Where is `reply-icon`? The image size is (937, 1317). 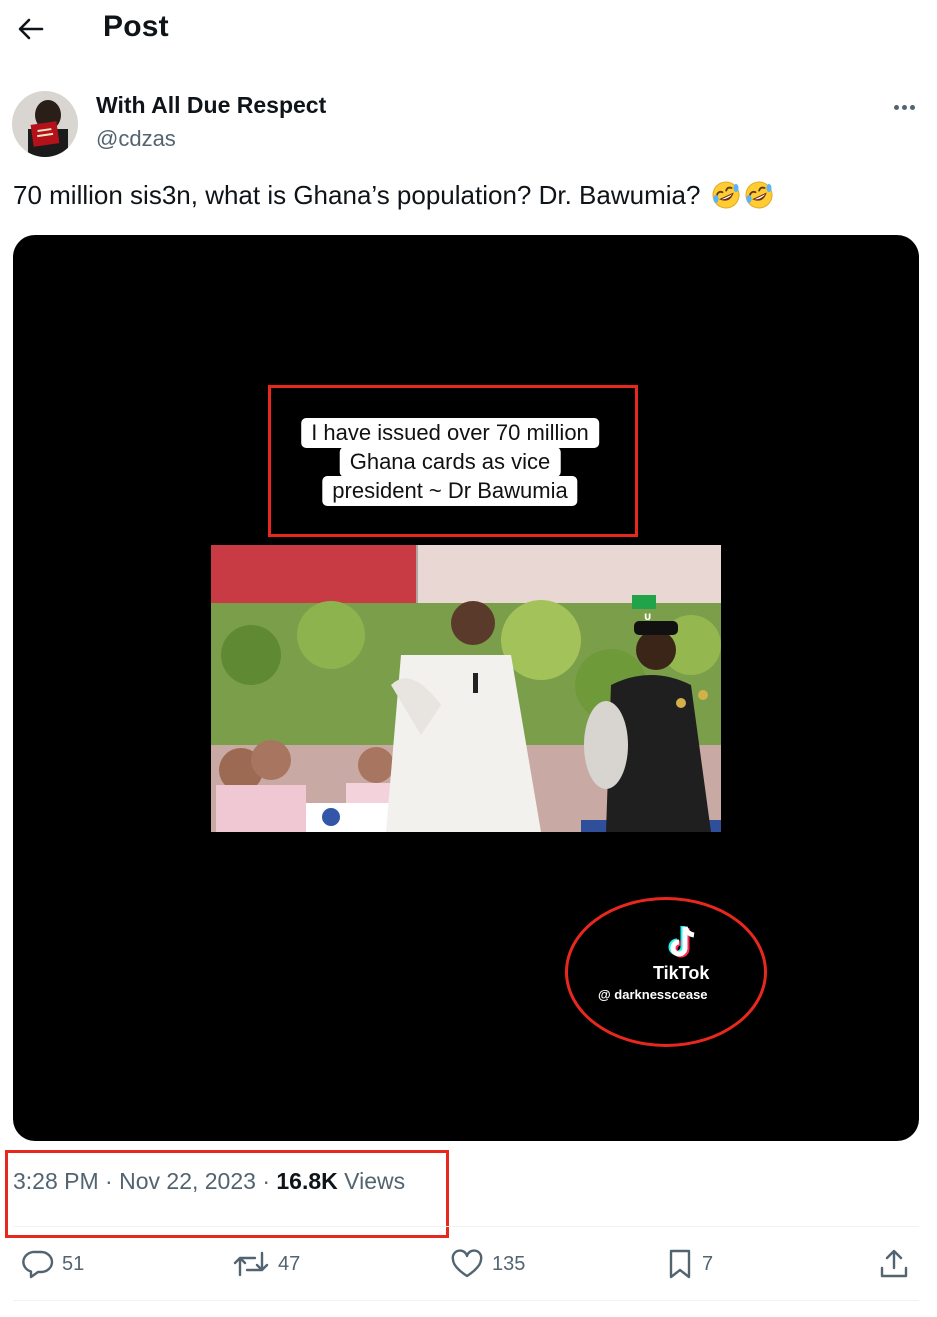
reply-icon is located at coordinates (38, 1264).